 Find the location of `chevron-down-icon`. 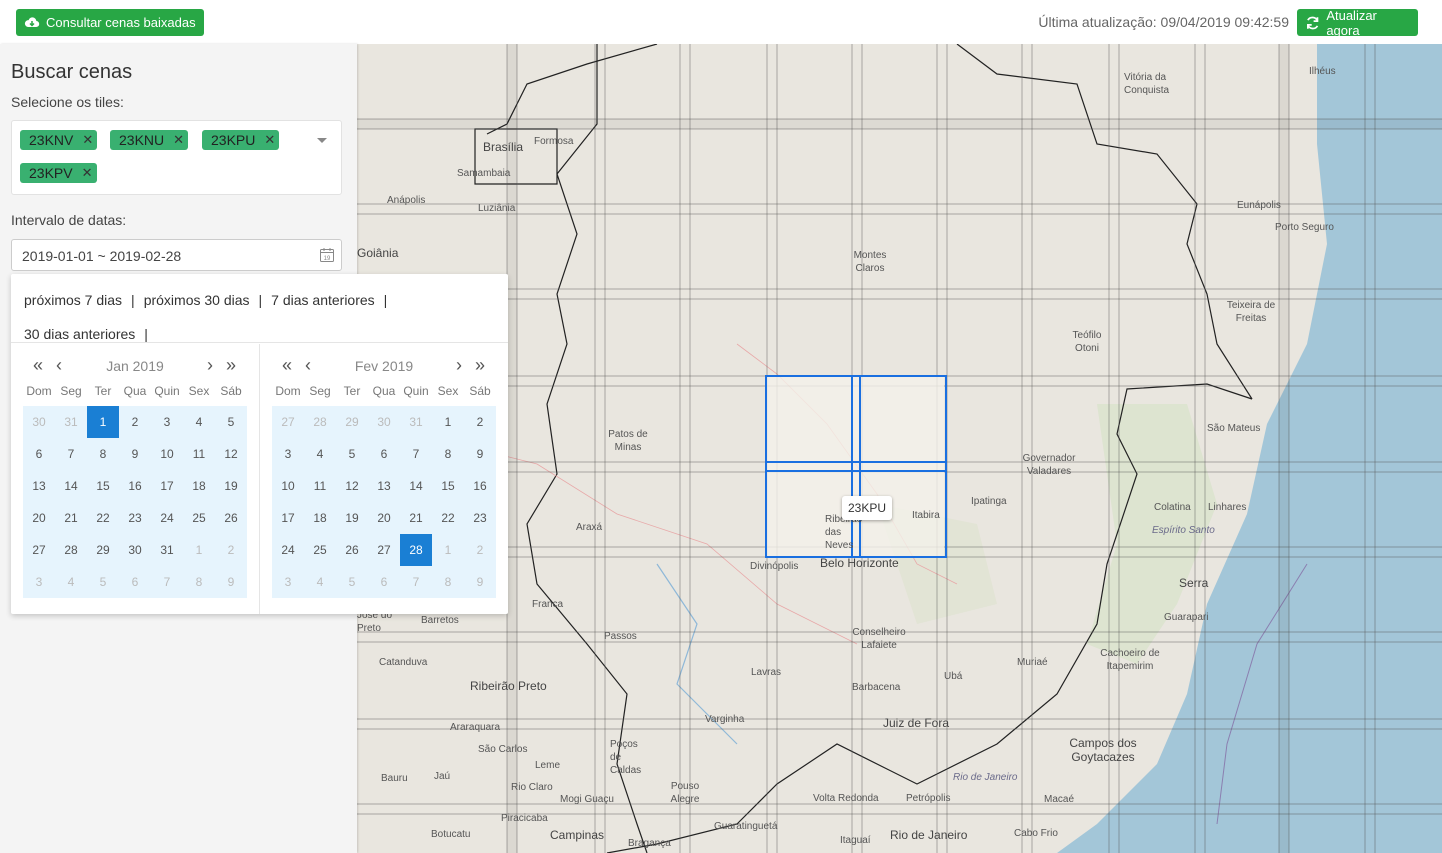

chevron-down-icon is located at coordinates (322, 140).